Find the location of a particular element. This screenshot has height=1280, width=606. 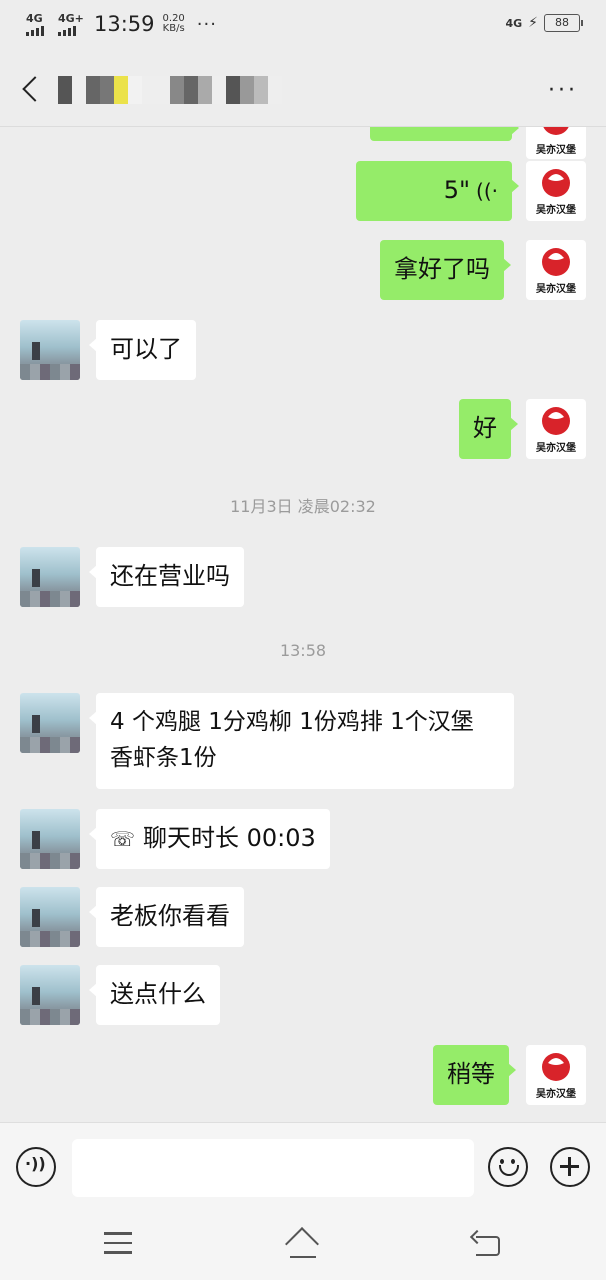

voice-wave-icon: ((· is located at coordinates (487, 191).